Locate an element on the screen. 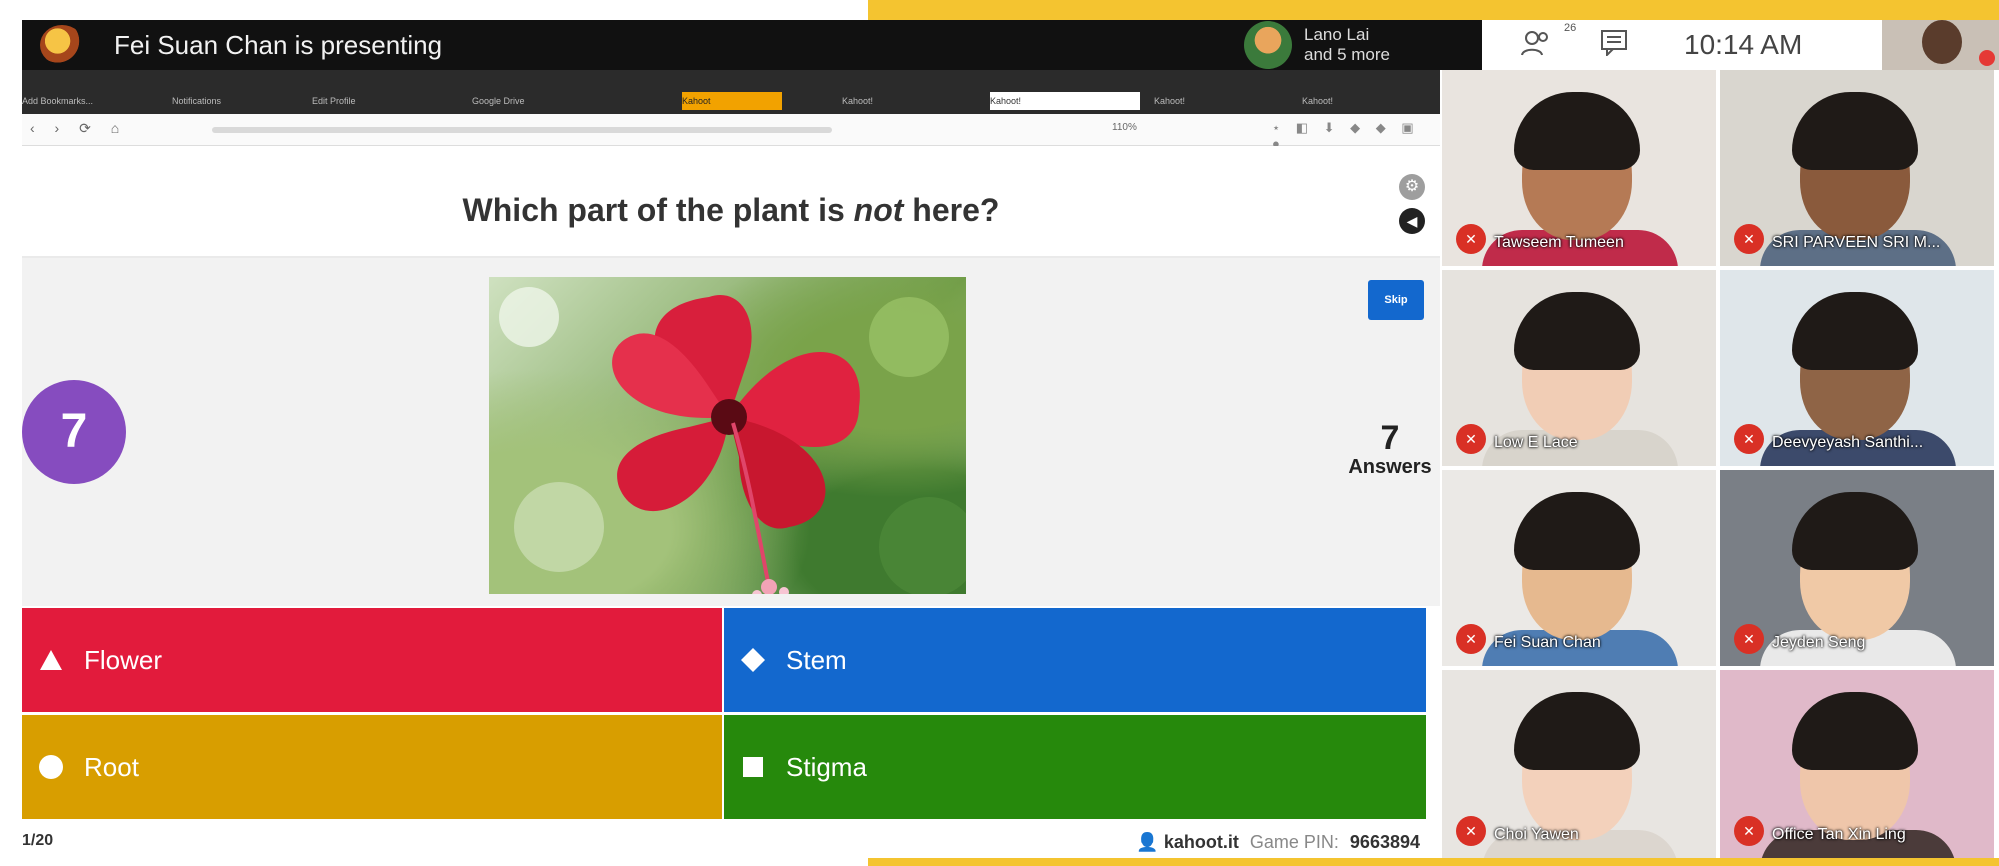 This screenshot has width=1999, height=866. answer-option-stem: Stem is located at coordinates (1075, 660).